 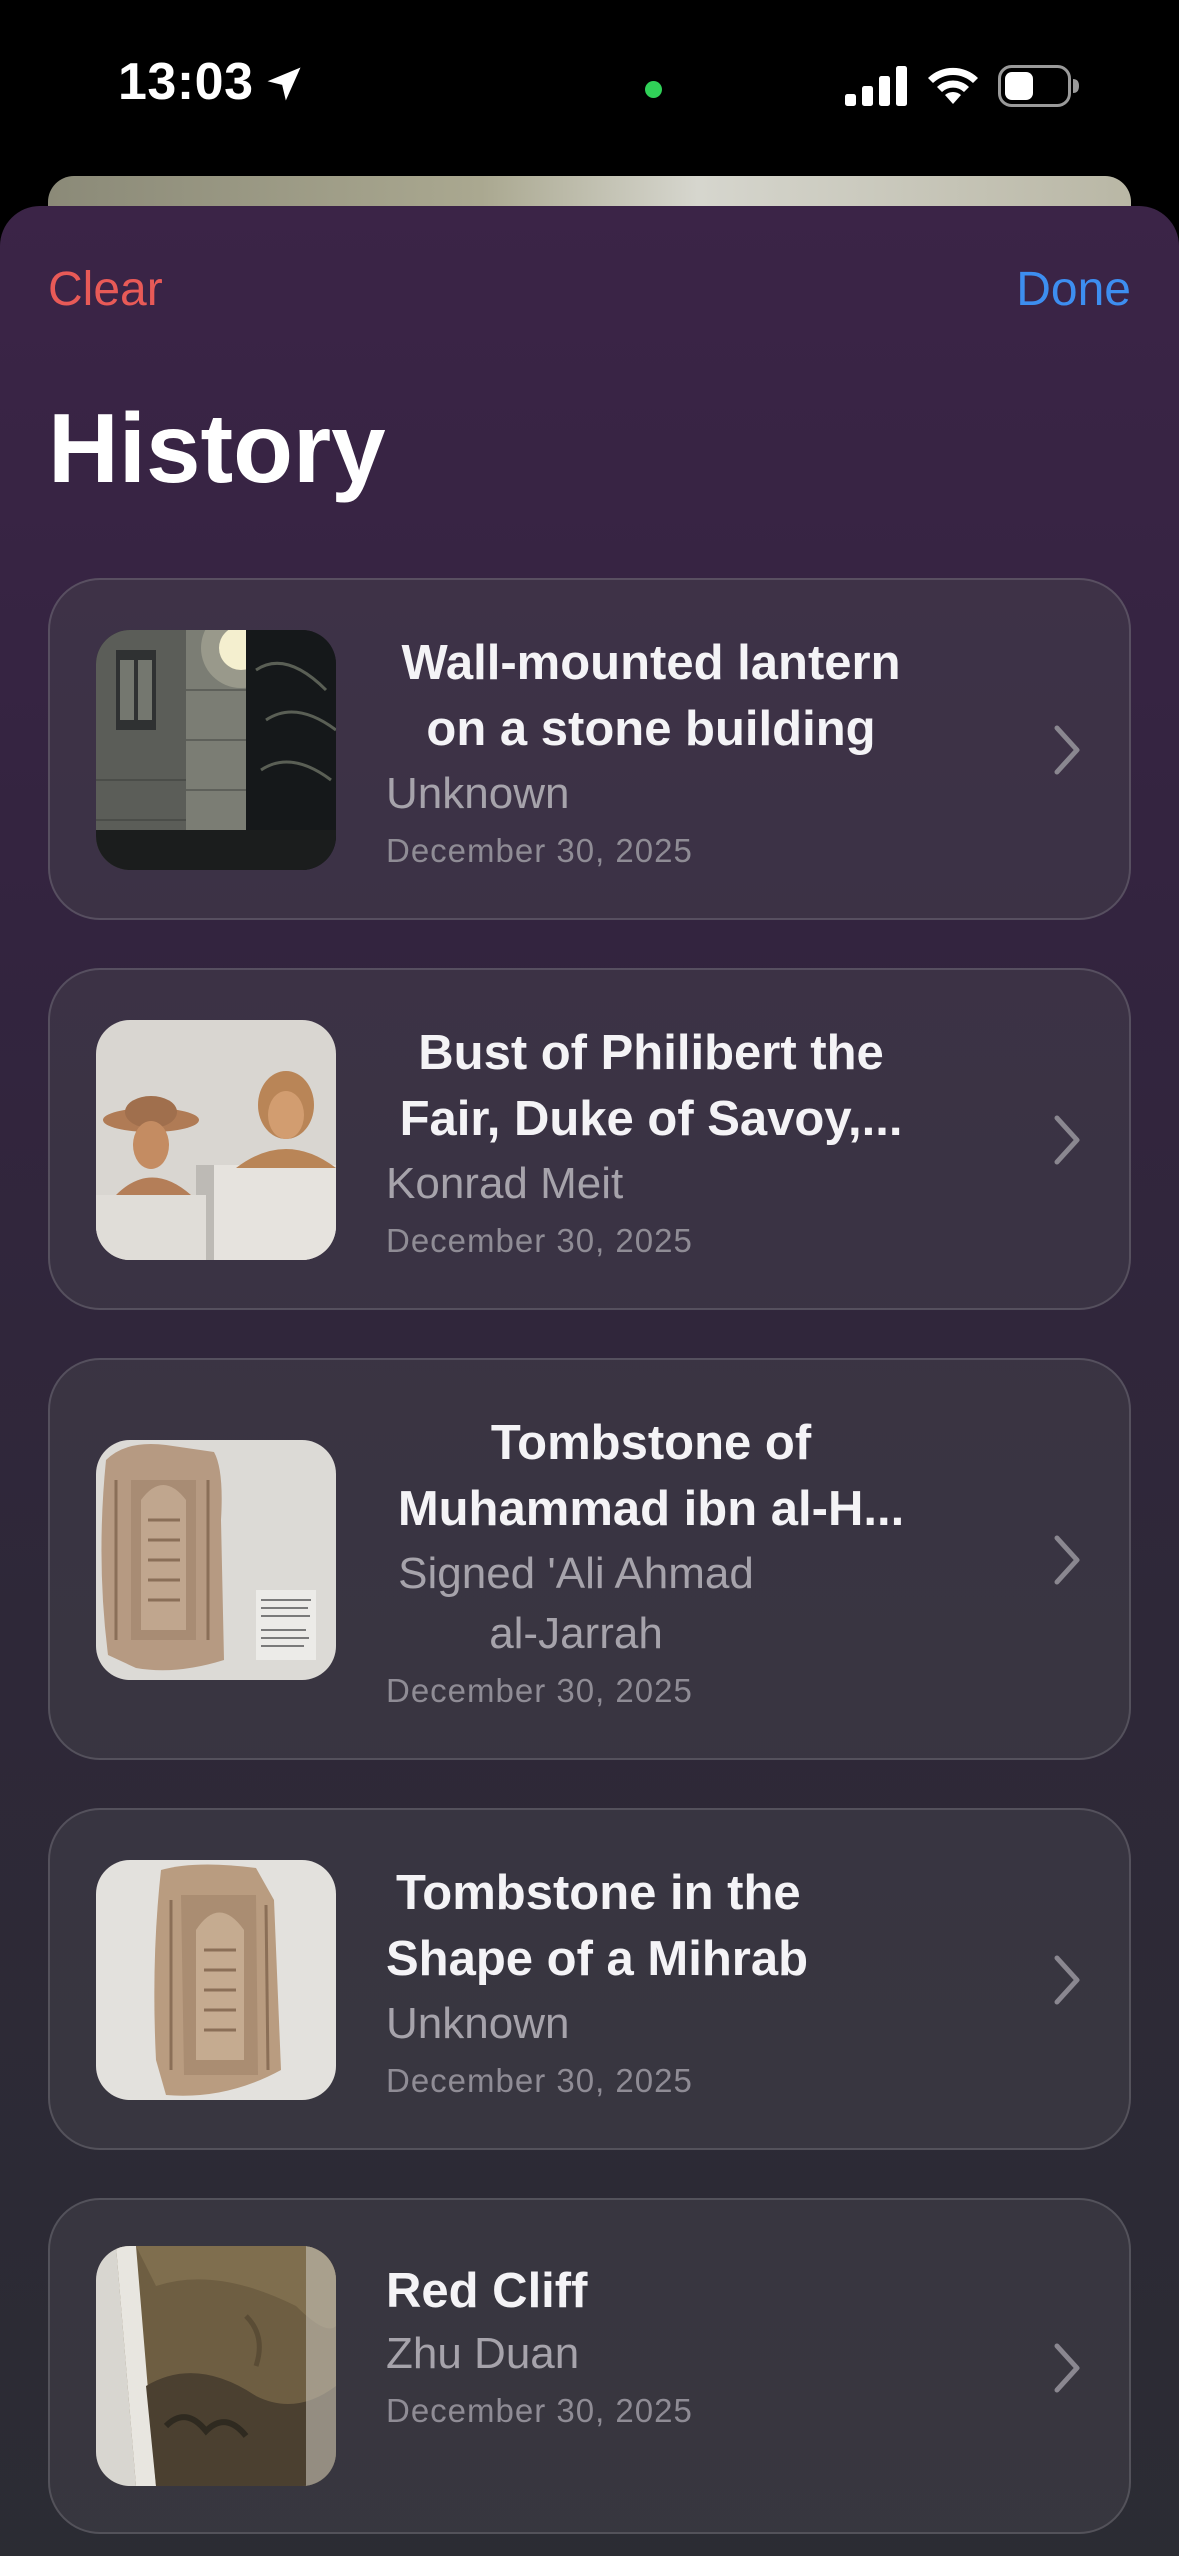 I want to click on item-title-line1: Wall-mounted lantern, so click(x=651, y=663).